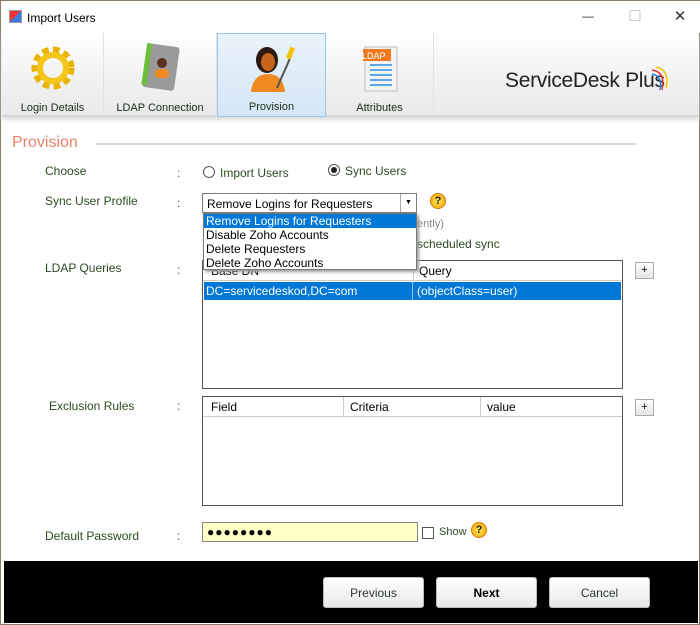 Image resolution: width=700 pixels, height=625 pixels. Describe the element at coordinates (92, 406) in the screenshot. I see `exclusion-rules-label: Exclusion Rules` at that location.